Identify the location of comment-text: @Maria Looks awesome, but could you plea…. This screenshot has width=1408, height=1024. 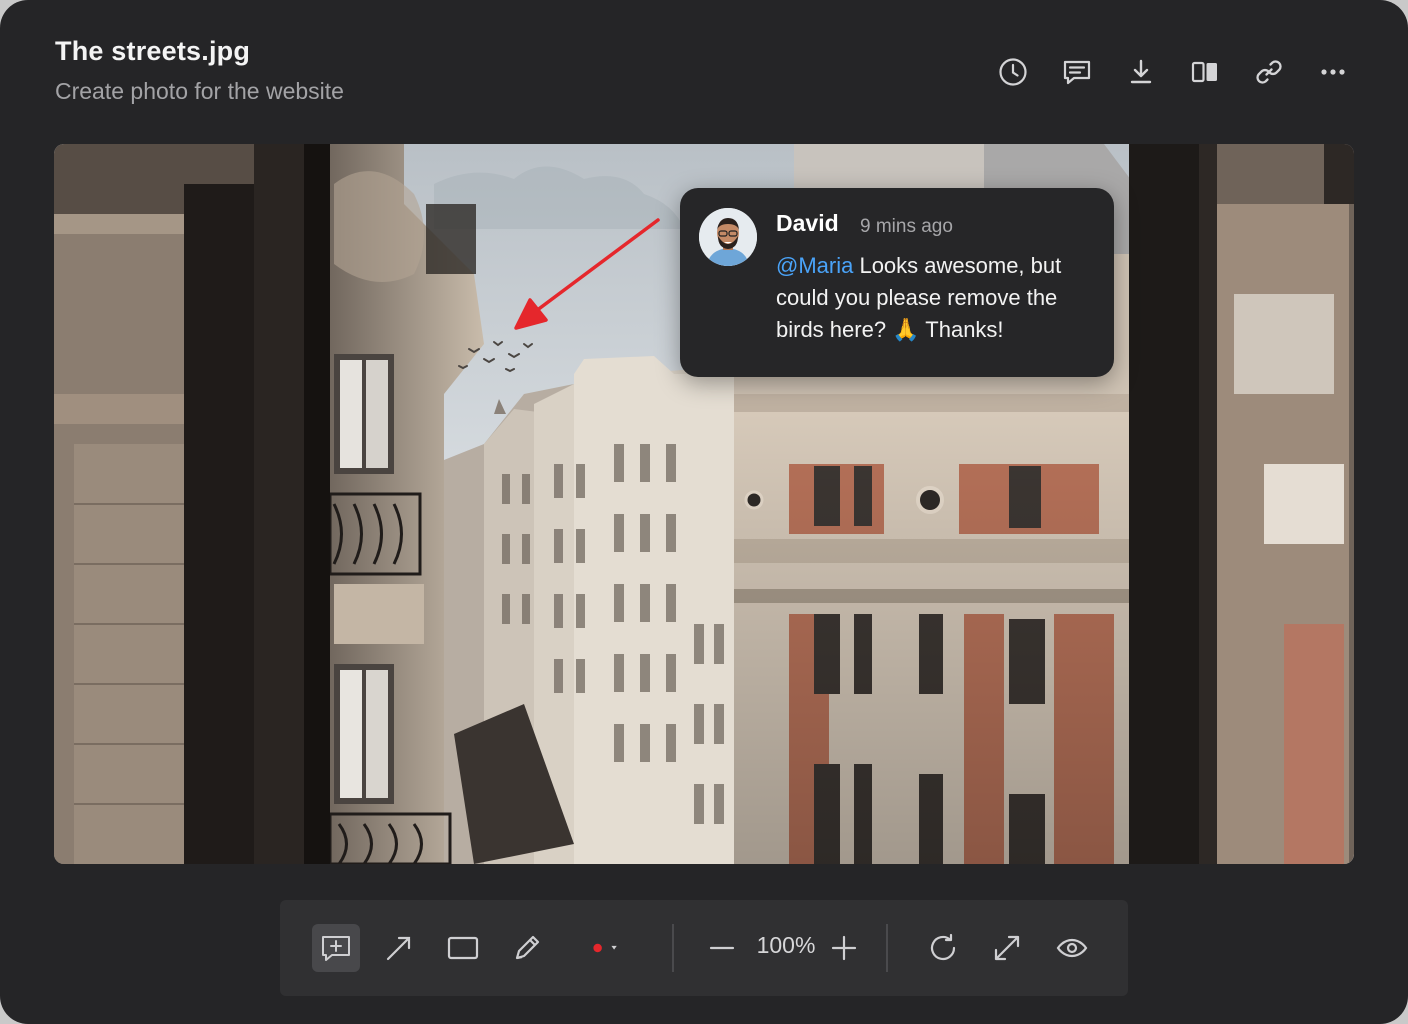
(941, 298).